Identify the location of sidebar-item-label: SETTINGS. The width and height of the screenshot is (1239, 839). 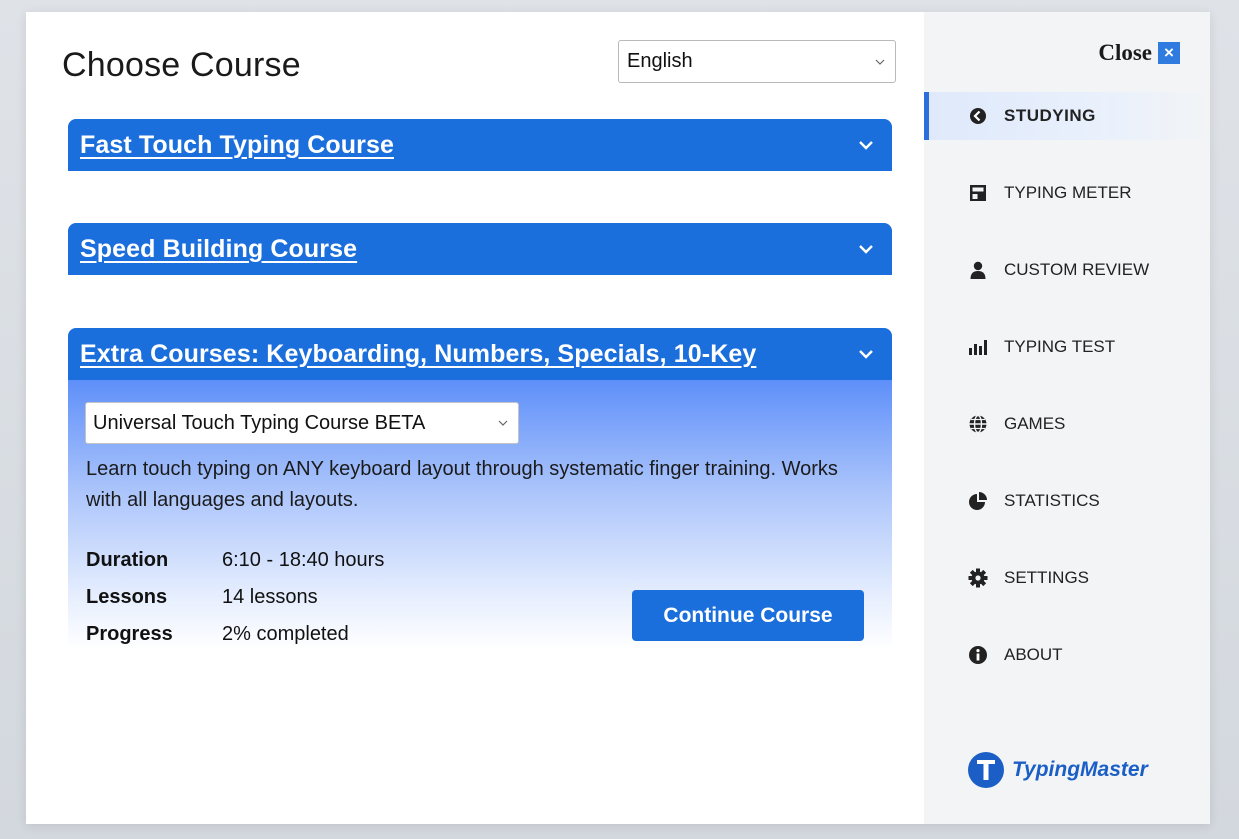
(1047, 577).